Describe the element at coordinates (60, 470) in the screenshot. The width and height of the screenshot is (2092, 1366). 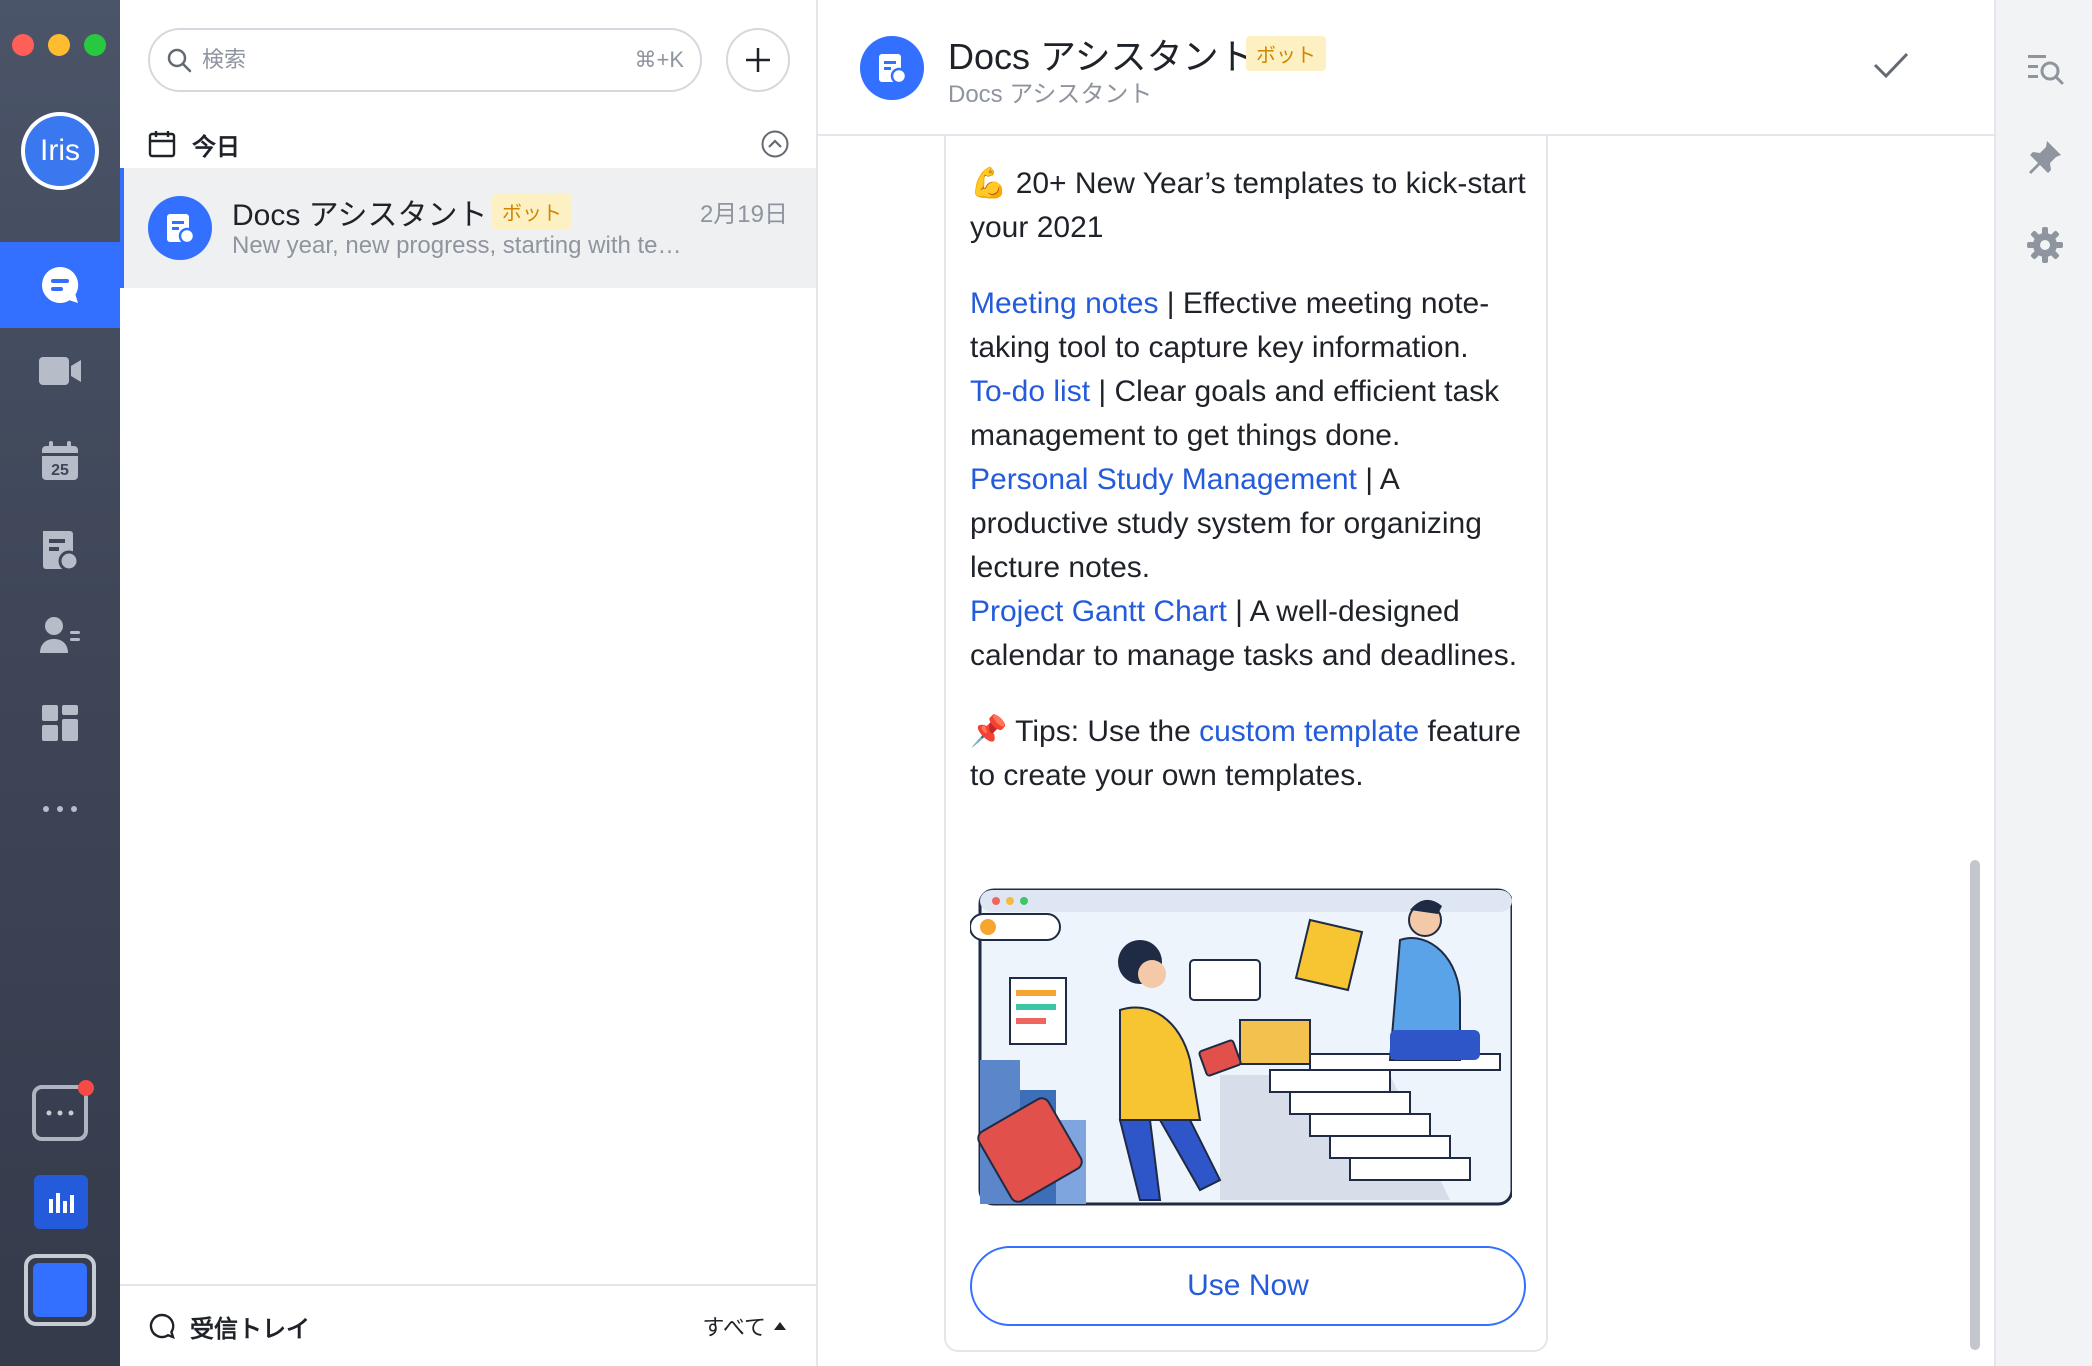
I see `svg-text: 25` at that location.